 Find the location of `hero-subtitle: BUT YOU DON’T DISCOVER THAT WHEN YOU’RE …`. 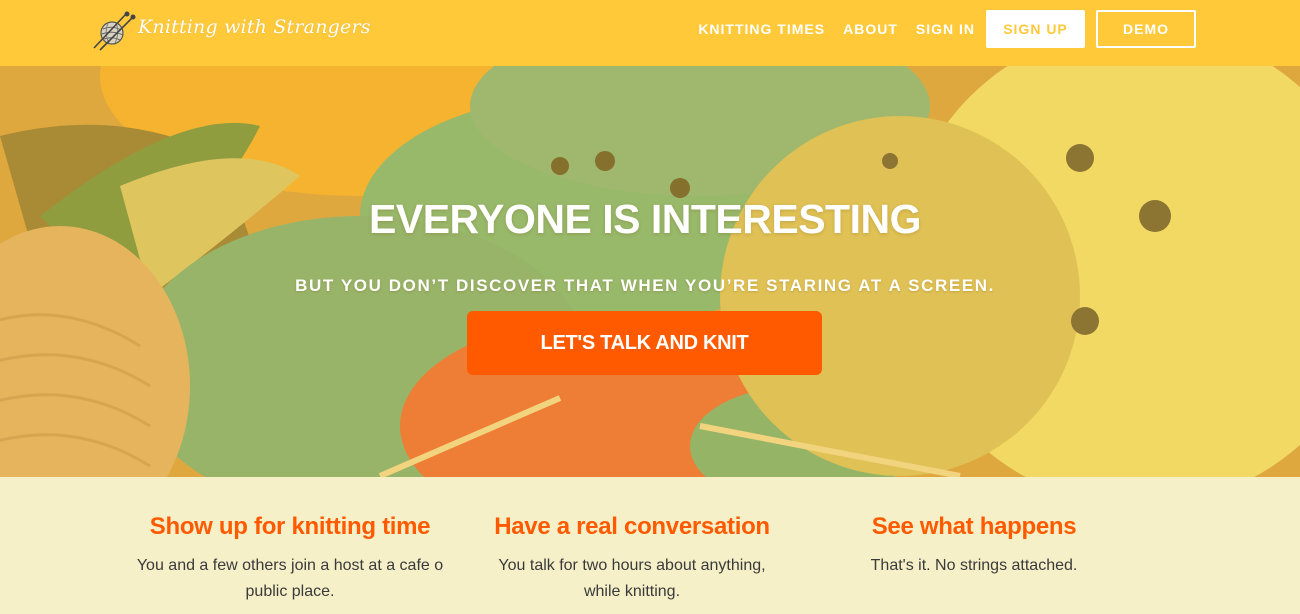

hero-subtitle: BUT YOU DON’T DISCOVER THAT WHEN YOU’RE … is located at coordinates (645, 285).